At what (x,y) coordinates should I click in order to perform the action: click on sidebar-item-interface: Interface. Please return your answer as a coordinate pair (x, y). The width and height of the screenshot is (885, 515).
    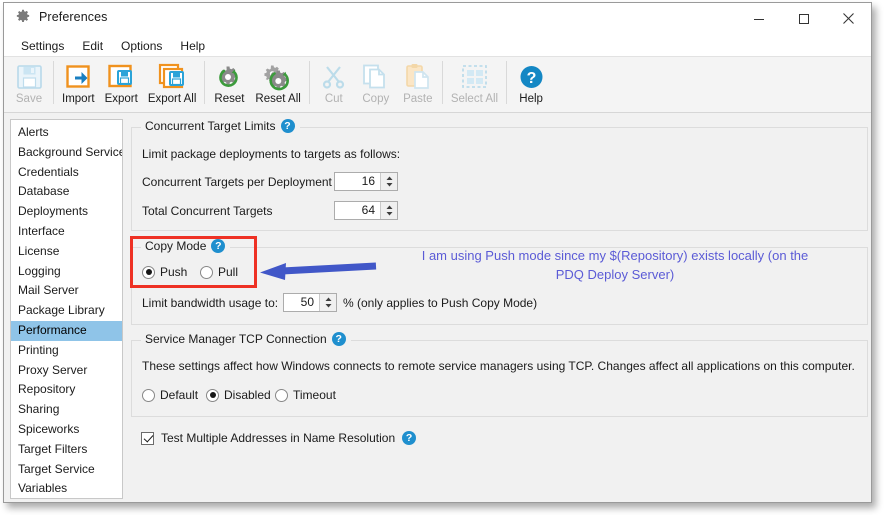
    Looking at the image, I should click on (66, 232).